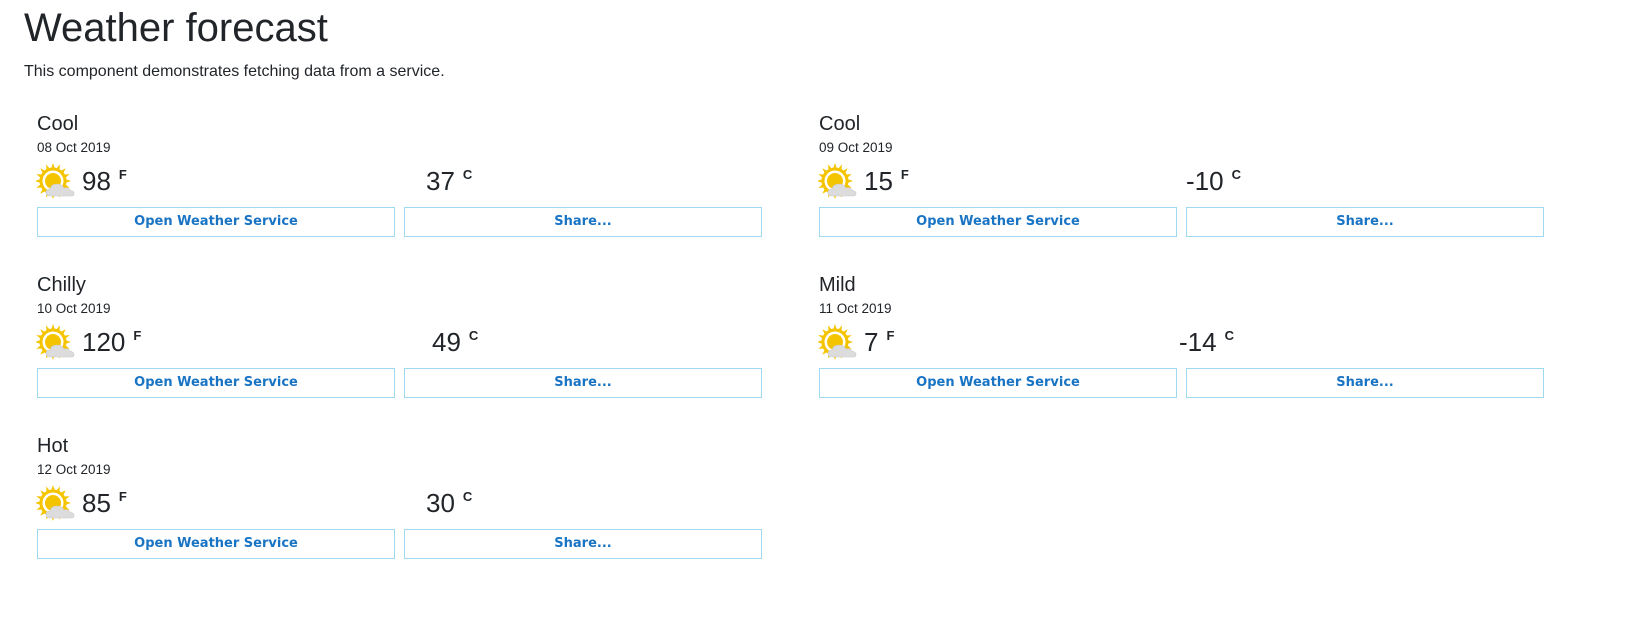 Image resolution: width=1647 pixels, height=644 pixels. I want to click on temperature-c-value: 49, so click(446, 342).